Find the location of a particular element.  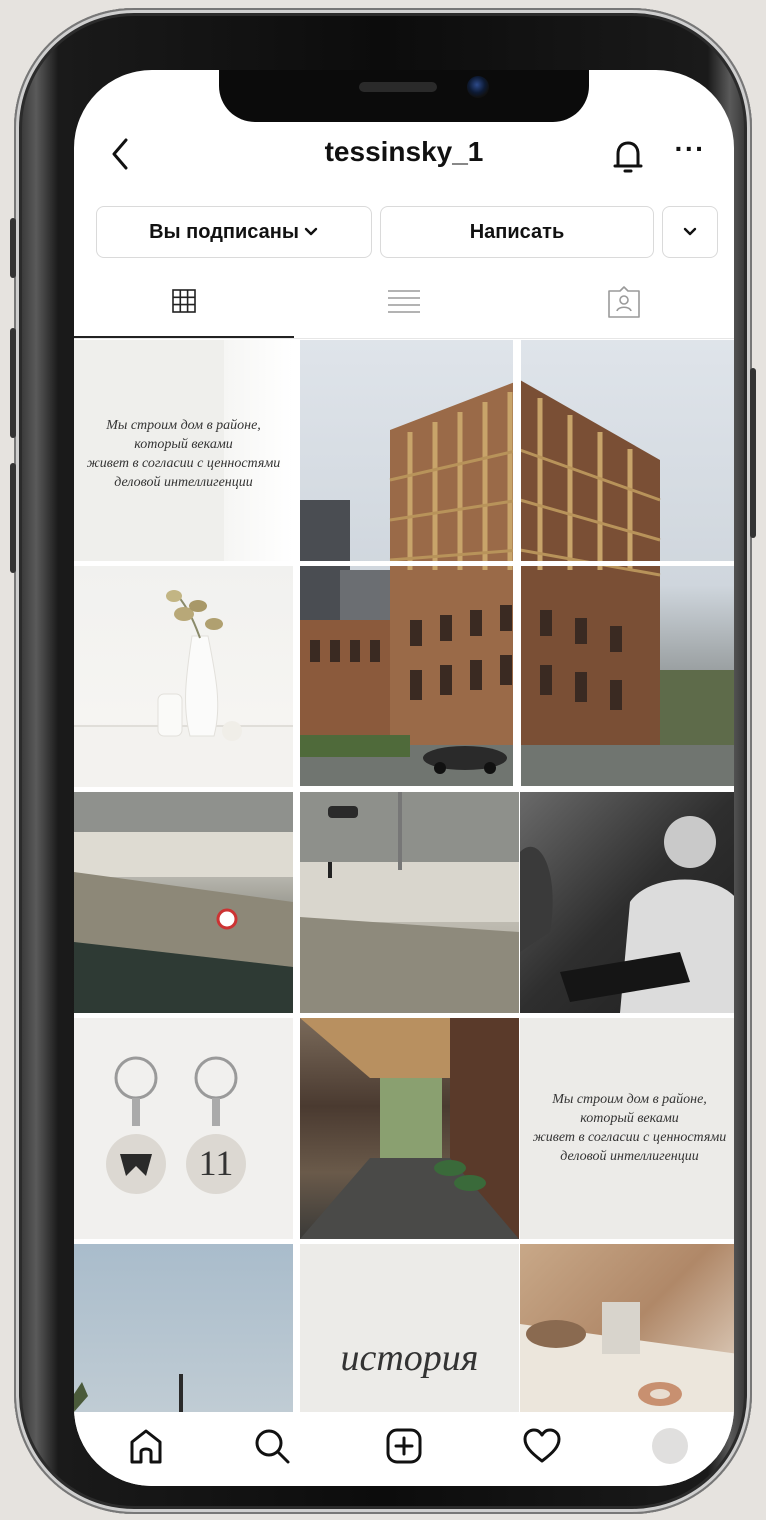

bell-icon is located at coordinates (628, 157).